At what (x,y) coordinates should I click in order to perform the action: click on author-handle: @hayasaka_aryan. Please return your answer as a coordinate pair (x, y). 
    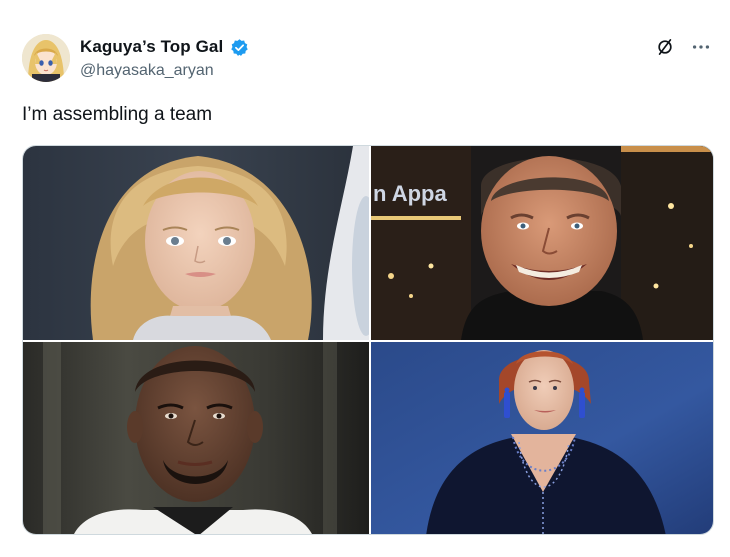
    Looking at the image, I should click on (147, 71).